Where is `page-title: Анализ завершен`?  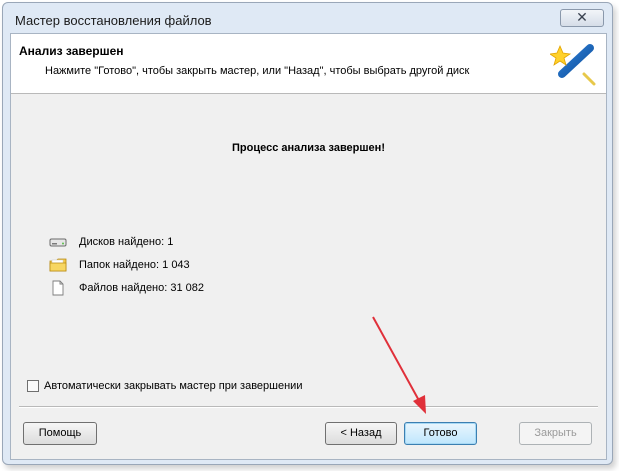 page-title: Анализ завершен is located at coordinates (71, 51).